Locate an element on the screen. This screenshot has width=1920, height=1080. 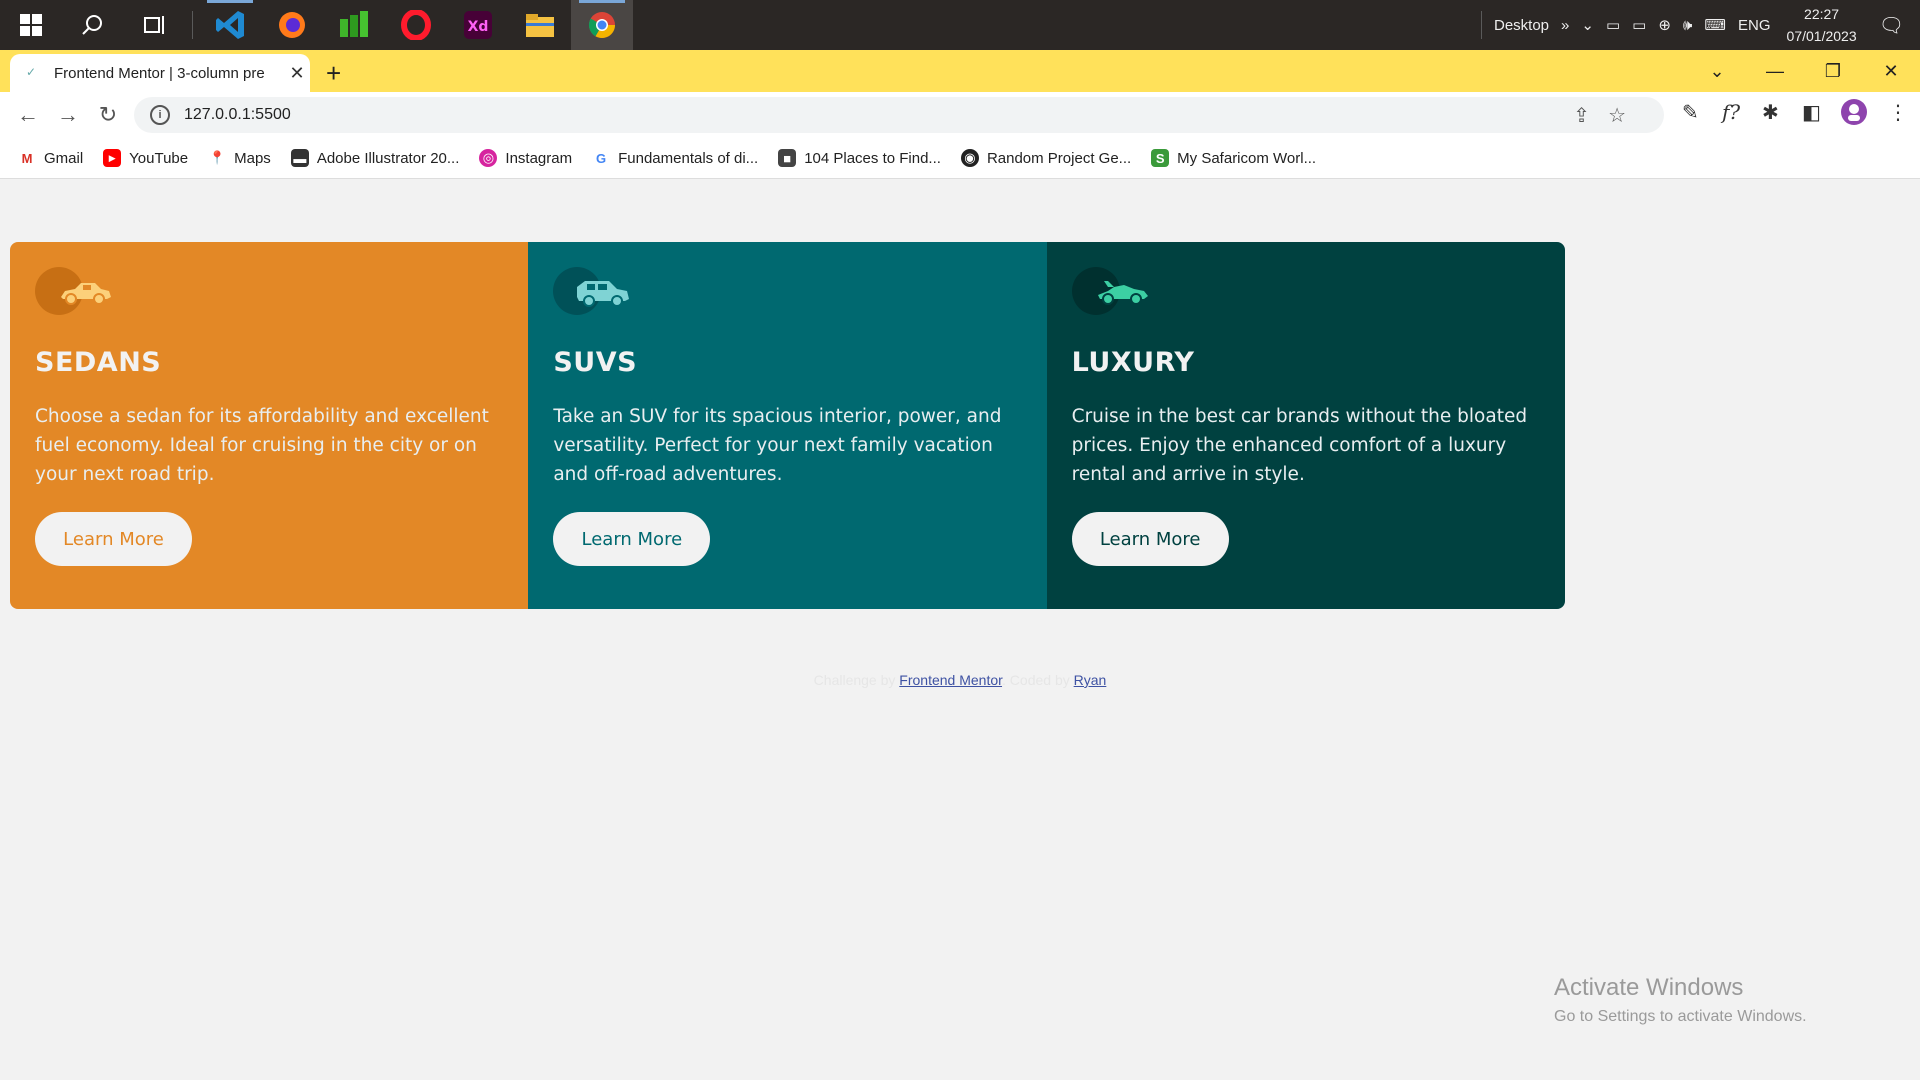
opera-icon is located at coordinates (416, 25).